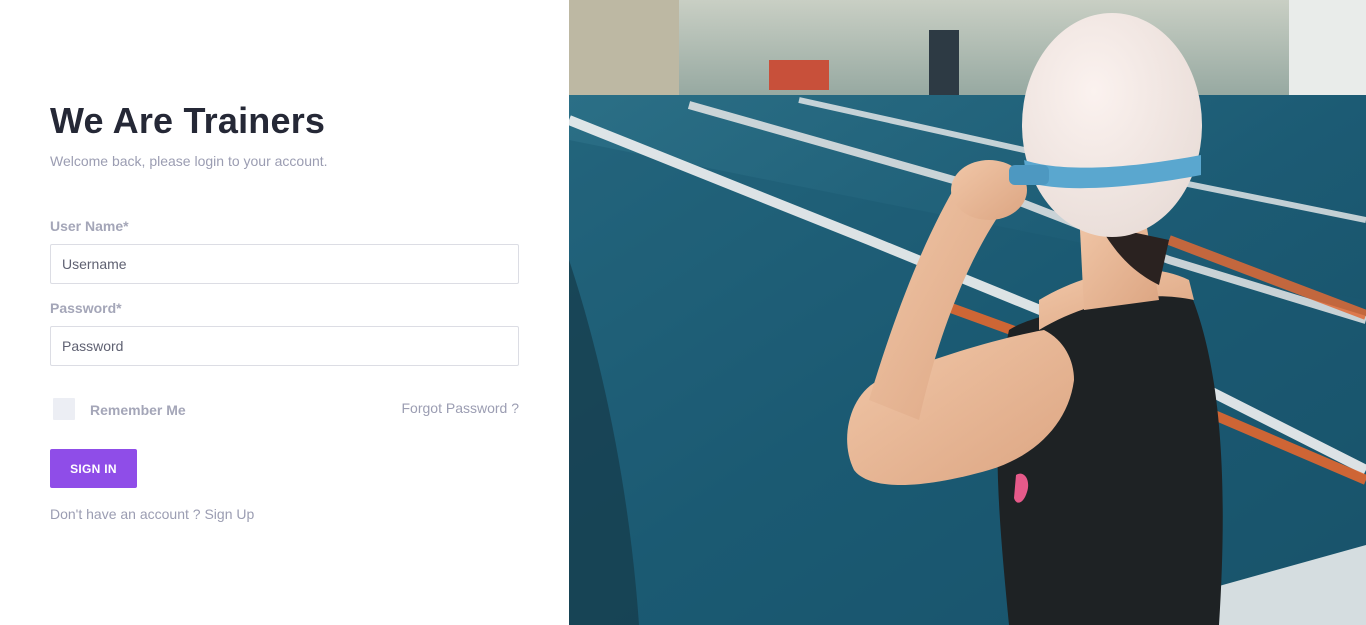 The height and width of the screenshot is (625, 1366). Describe the element at coordinates (284, 264) in the screenshot. I see `username-input` at that location.